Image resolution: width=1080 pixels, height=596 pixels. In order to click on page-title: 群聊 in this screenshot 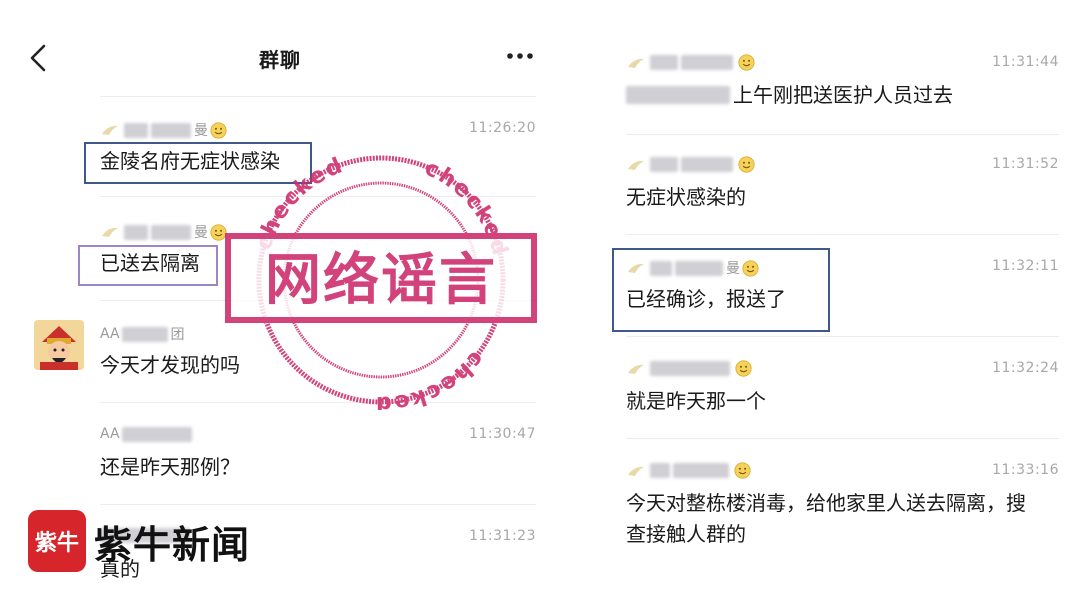, I will do `click(280, 60)`.